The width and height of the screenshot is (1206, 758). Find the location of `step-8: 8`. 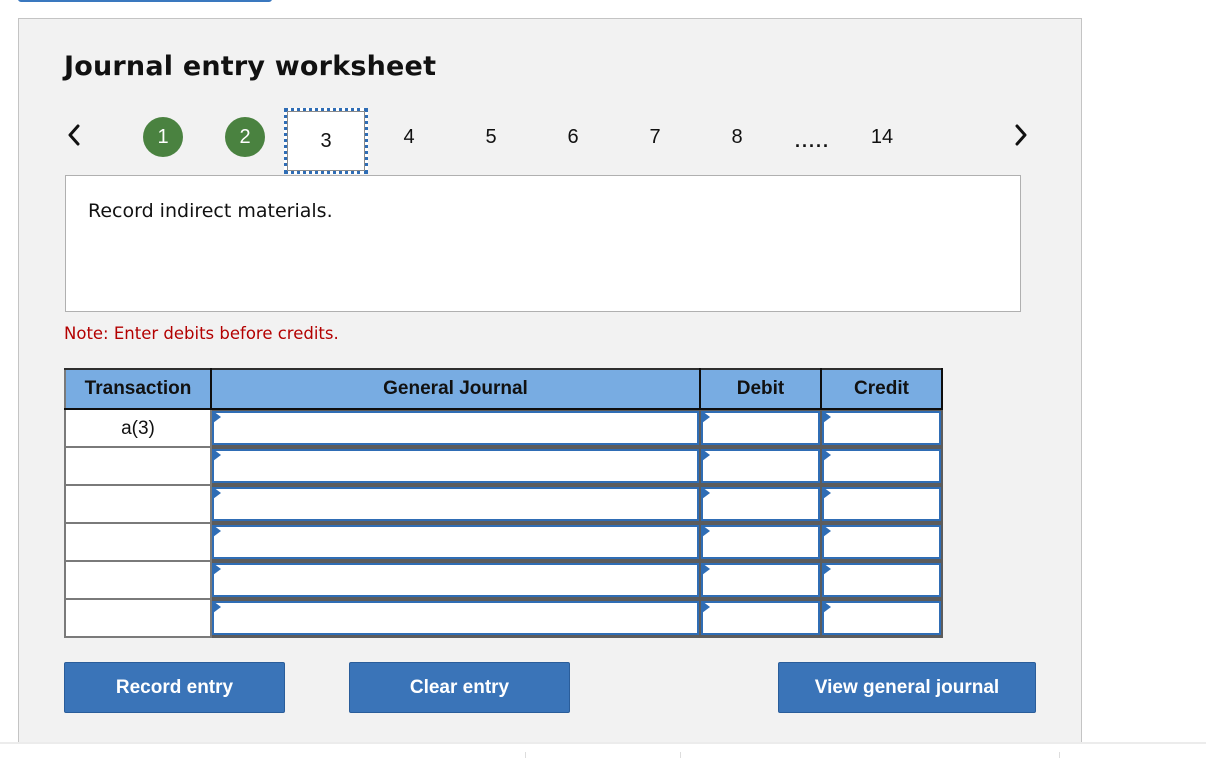

step-8: 8 is located at coordinates (737, 137).